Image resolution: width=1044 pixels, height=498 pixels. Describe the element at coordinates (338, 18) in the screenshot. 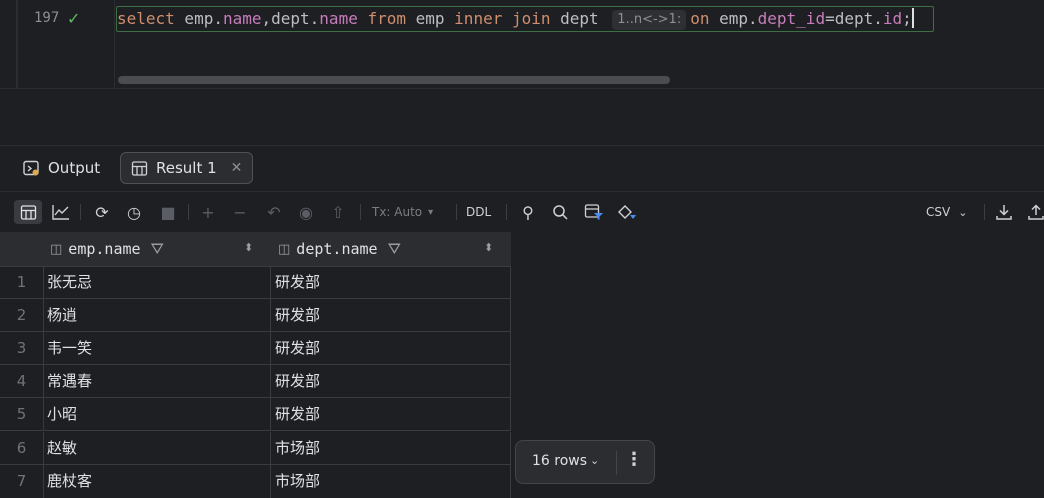

I see `sql-field: name` at that location.